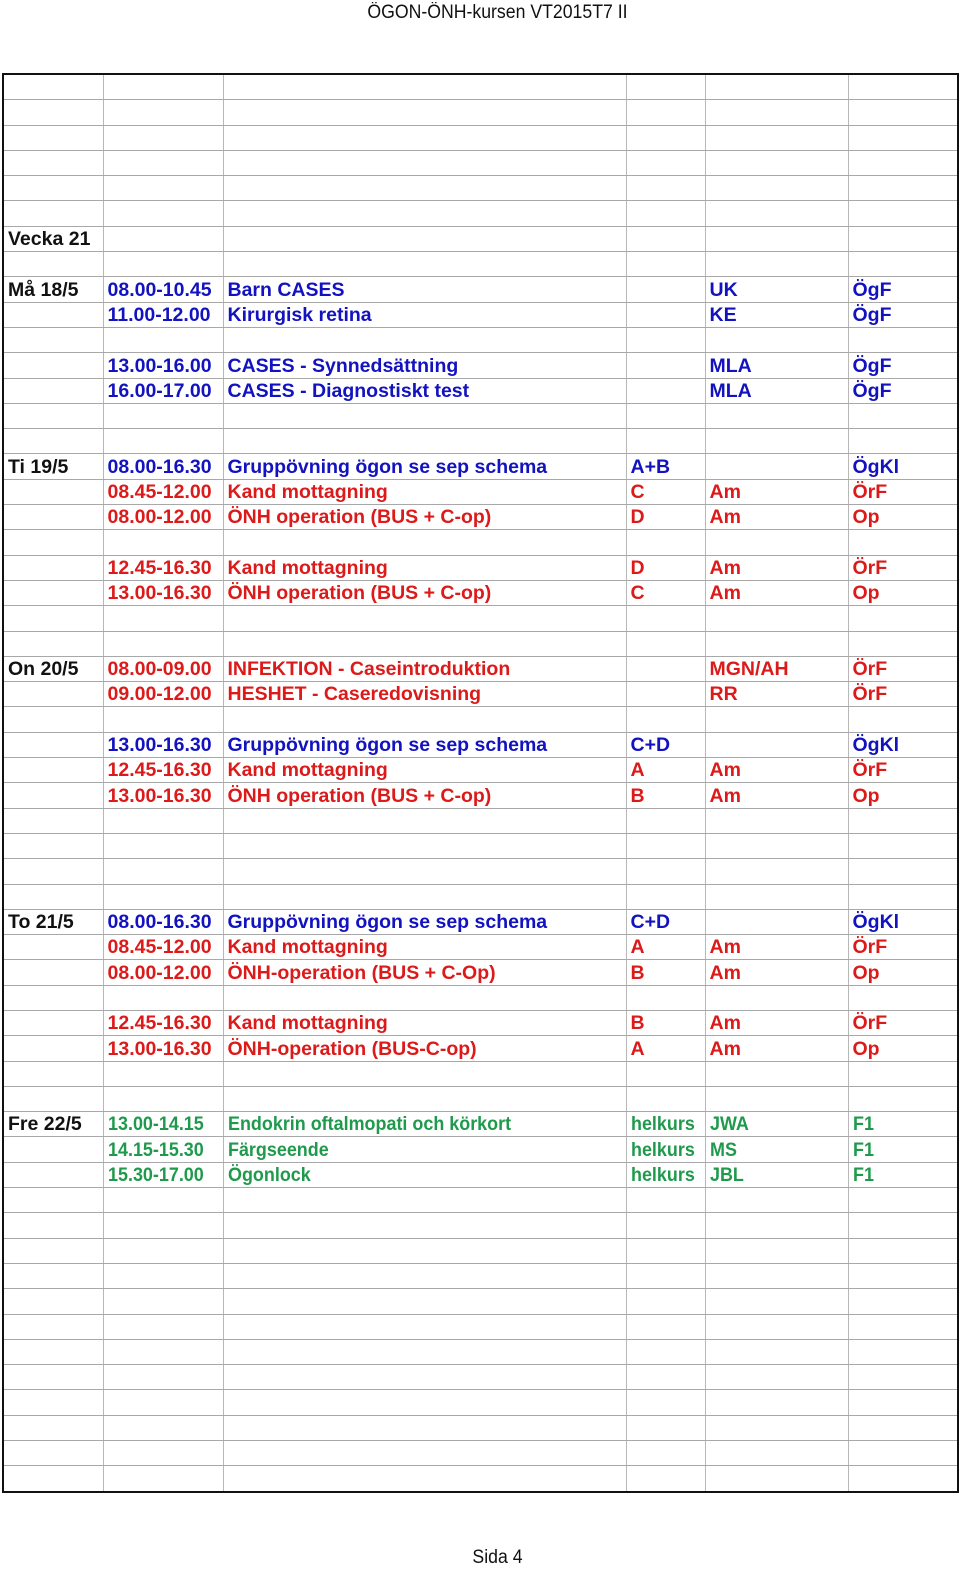  What do you see at coordinates (424, 289) in the screenshot?
I see `cell-activity: Barn CASES` at bounding box center [424, 289].